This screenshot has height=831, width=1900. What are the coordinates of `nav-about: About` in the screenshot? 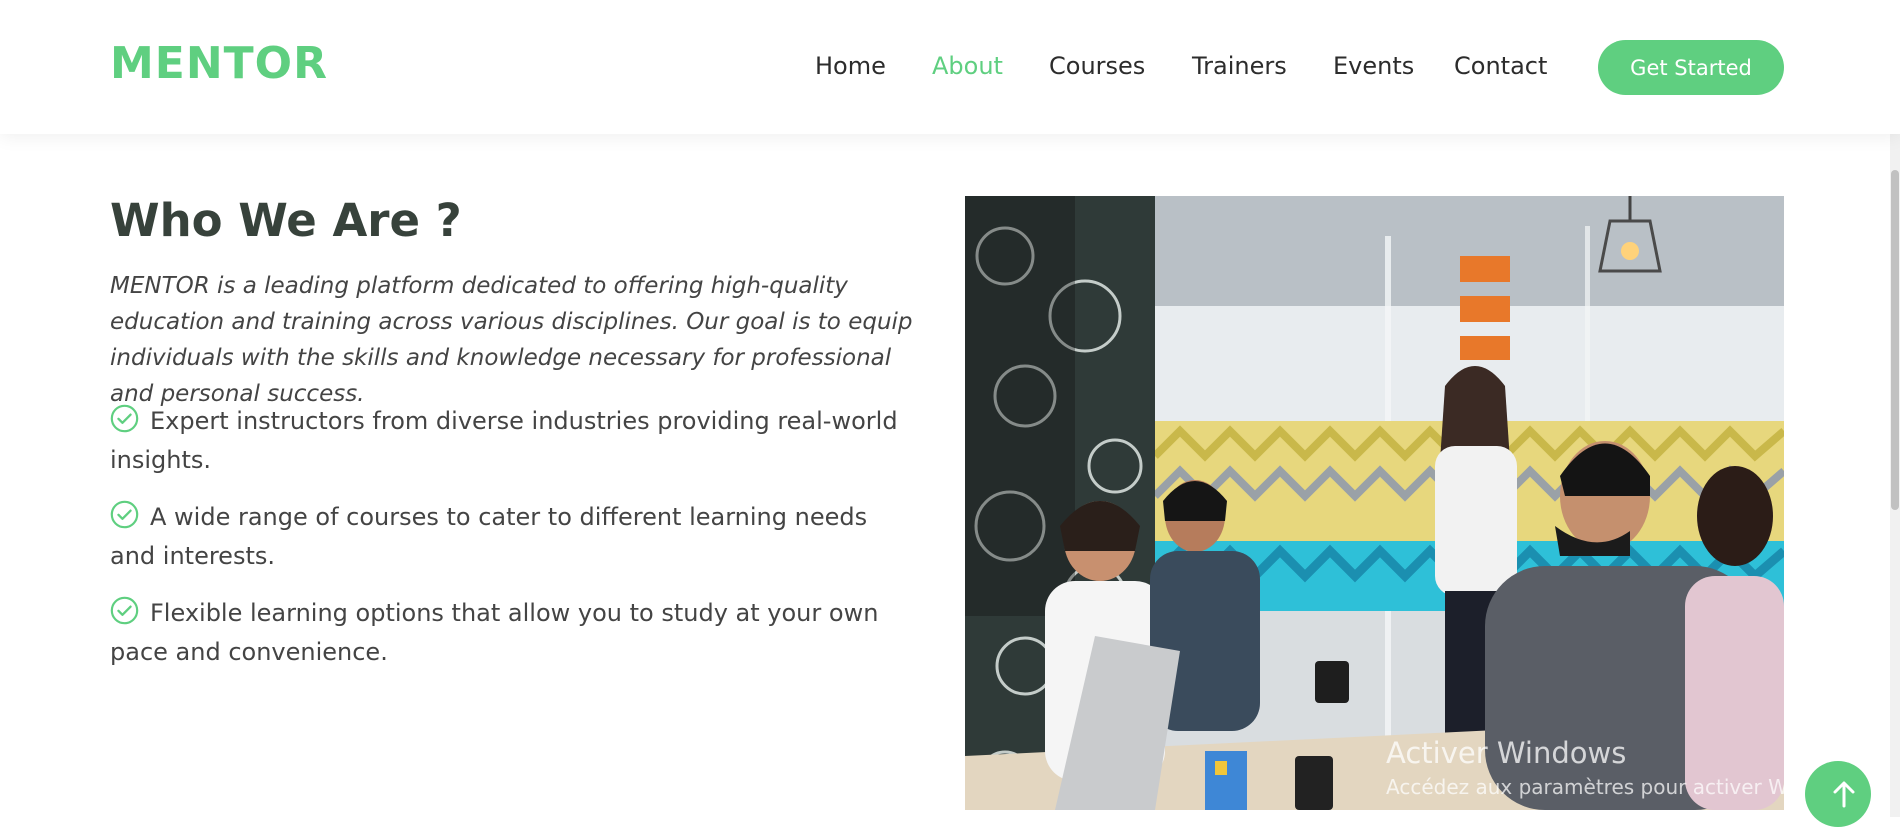 It's located at (967, 66).